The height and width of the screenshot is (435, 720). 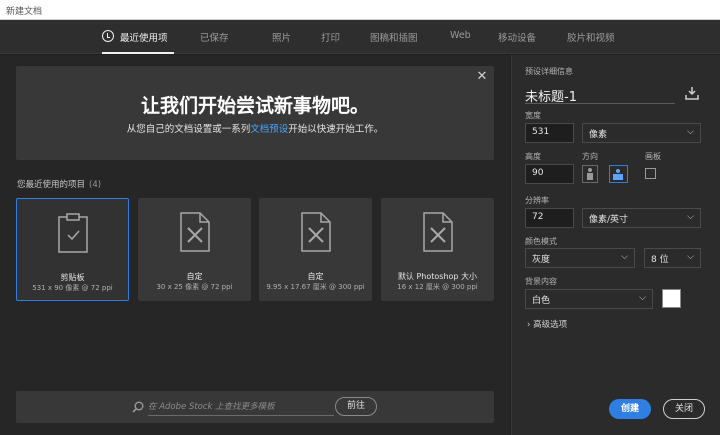 What do you see at coordinates (24, 10) in the screenshot?
I see `window-title: 新建文档` at bounding box center [24, 10].